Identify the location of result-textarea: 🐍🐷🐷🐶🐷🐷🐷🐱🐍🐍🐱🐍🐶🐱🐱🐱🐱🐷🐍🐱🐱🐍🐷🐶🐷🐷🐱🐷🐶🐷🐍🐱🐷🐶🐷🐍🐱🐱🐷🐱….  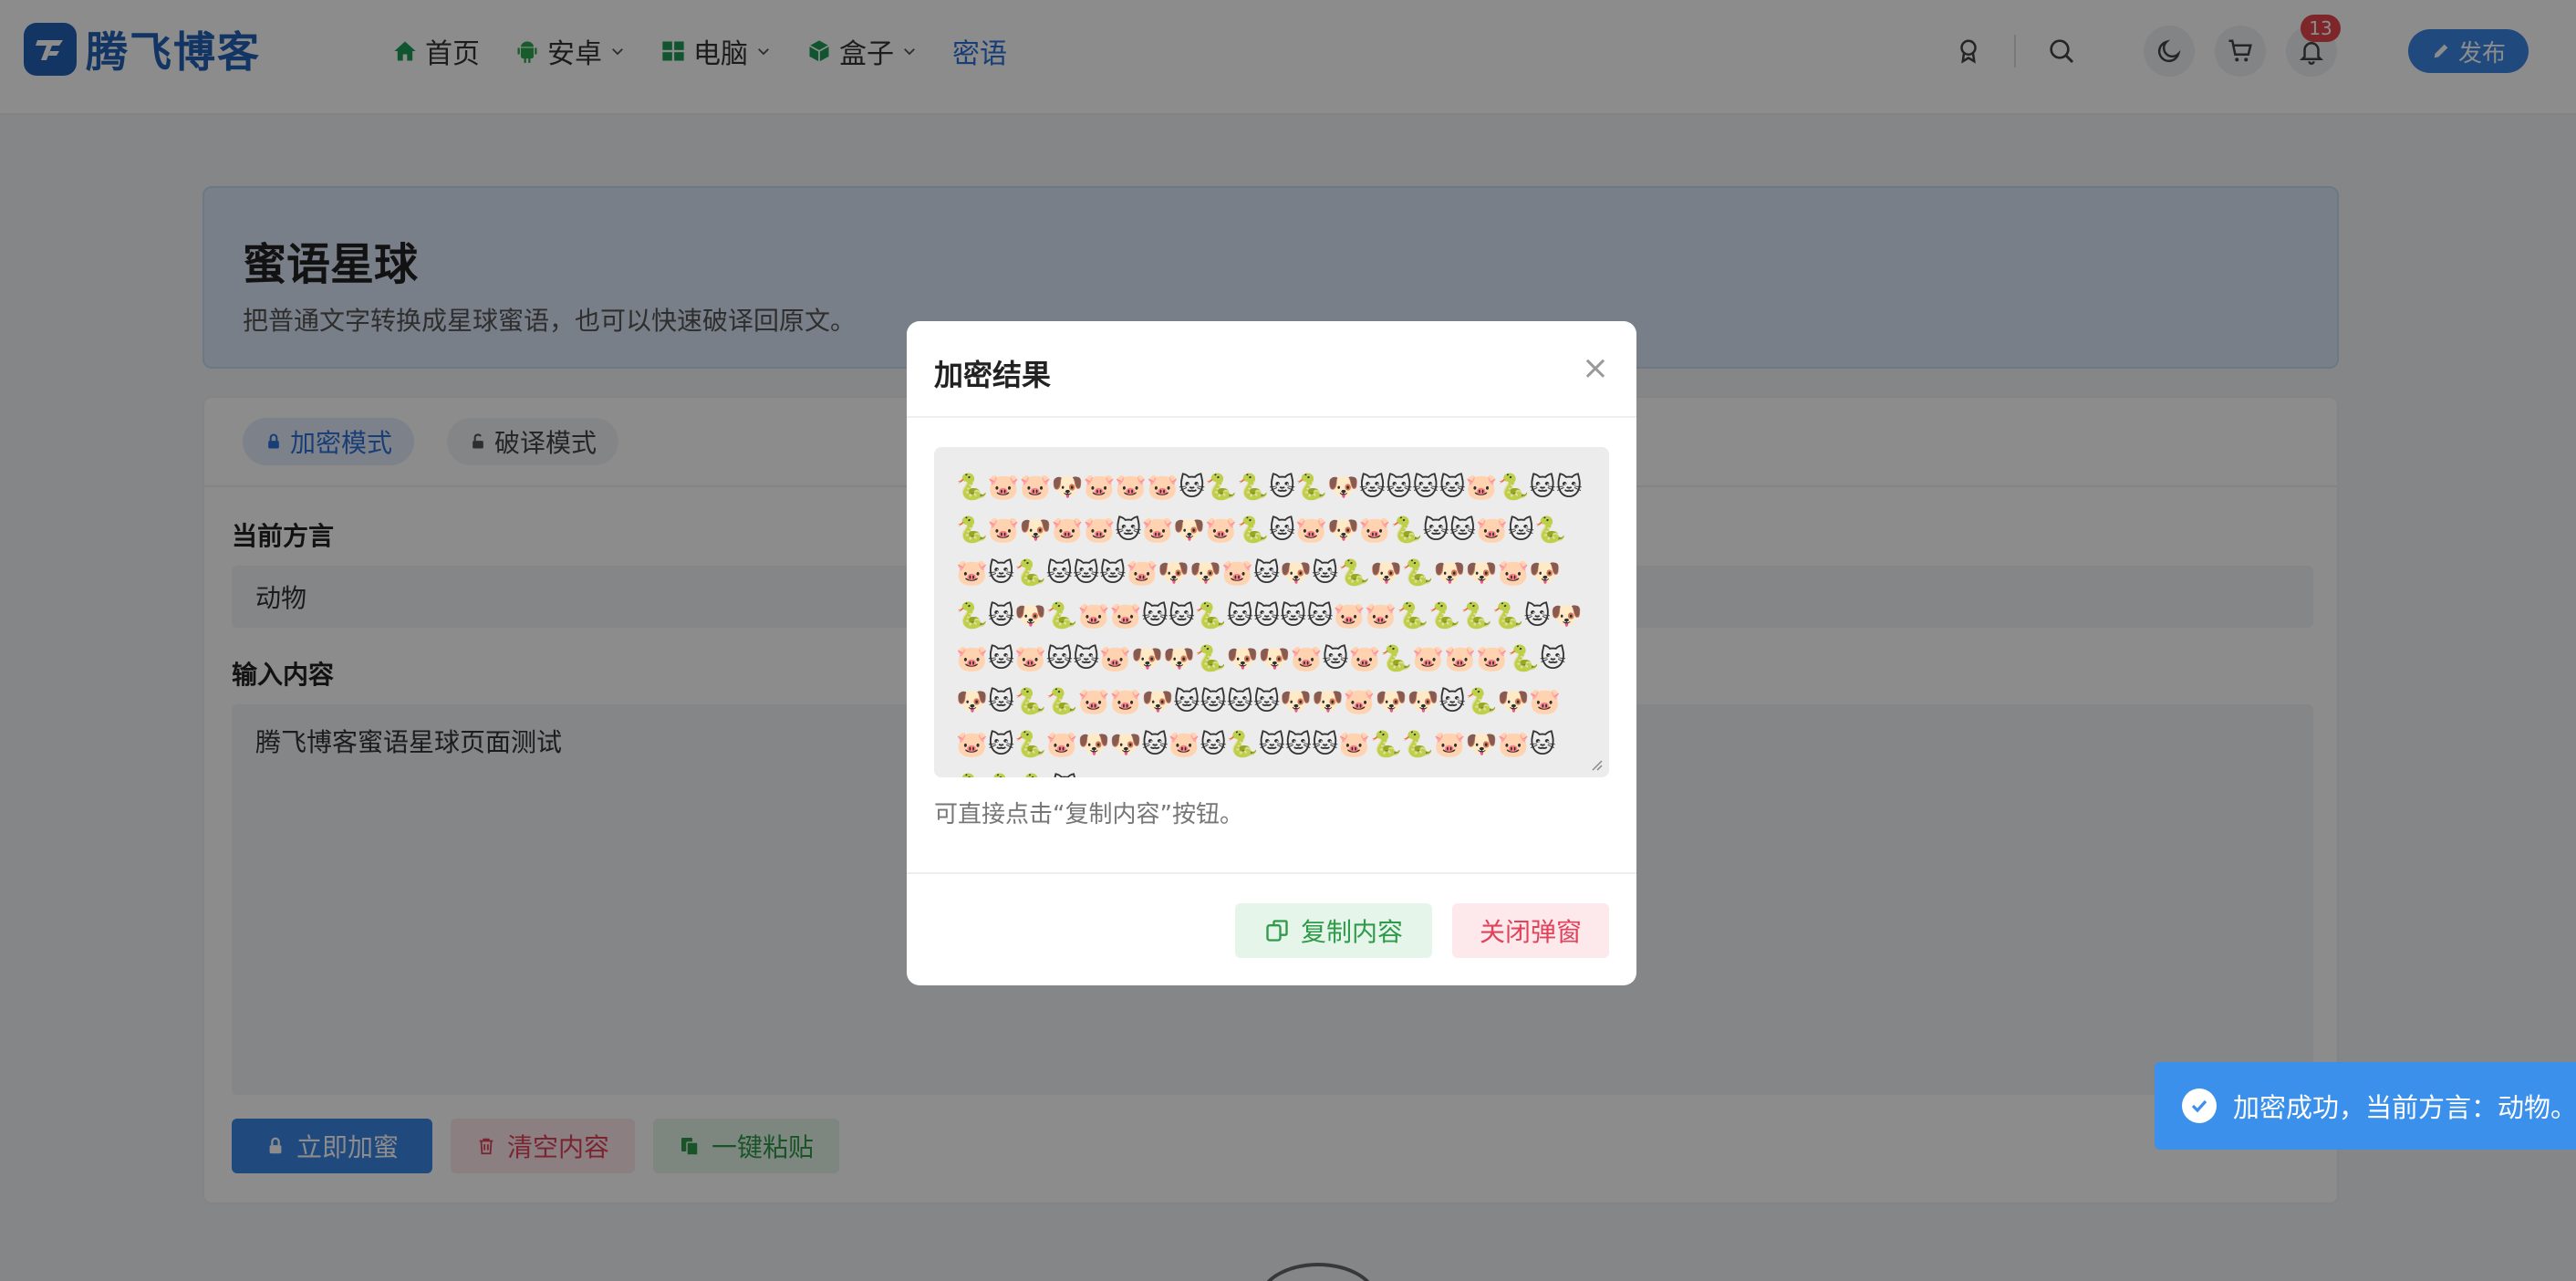
(1271, 612).